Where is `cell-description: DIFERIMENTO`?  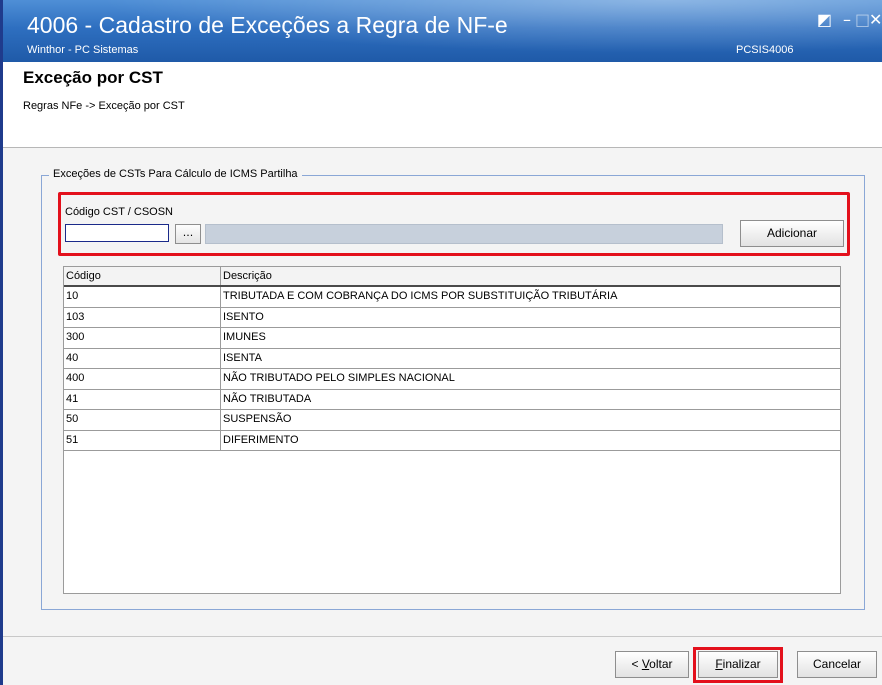
cell-description: DIFERIMENTO is located at coordinates (261, 439).